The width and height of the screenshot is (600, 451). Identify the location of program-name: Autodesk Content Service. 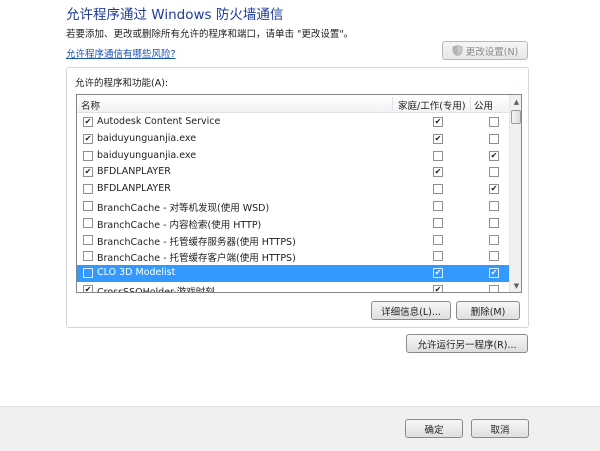
(159, 121).